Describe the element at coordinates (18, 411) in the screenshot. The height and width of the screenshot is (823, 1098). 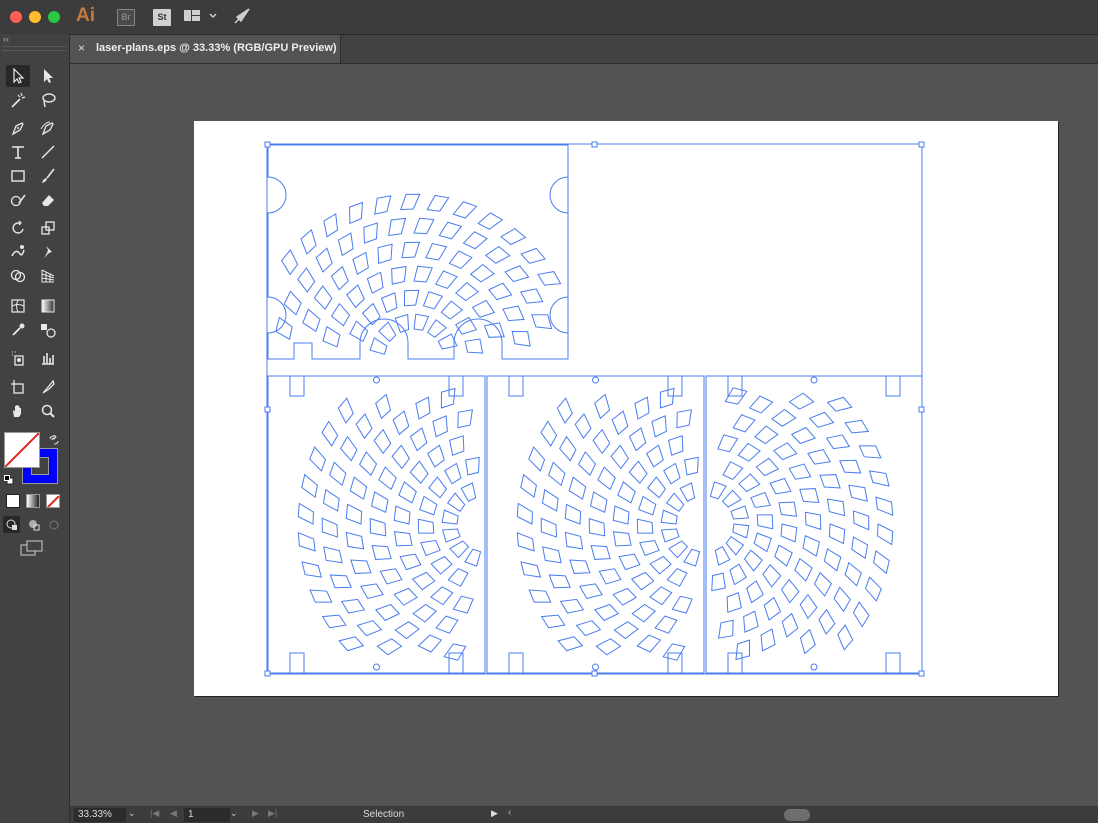
I see `hand-tool` at that location.